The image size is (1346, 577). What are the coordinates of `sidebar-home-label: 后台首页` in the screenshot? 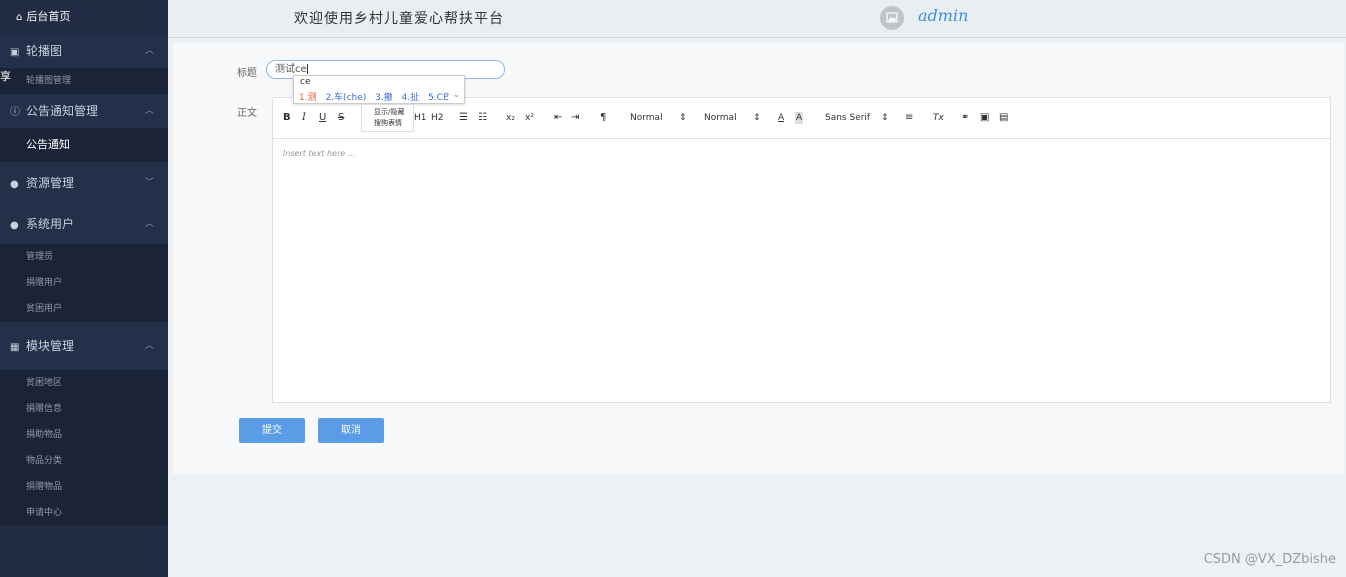 It's located at (48, 16).